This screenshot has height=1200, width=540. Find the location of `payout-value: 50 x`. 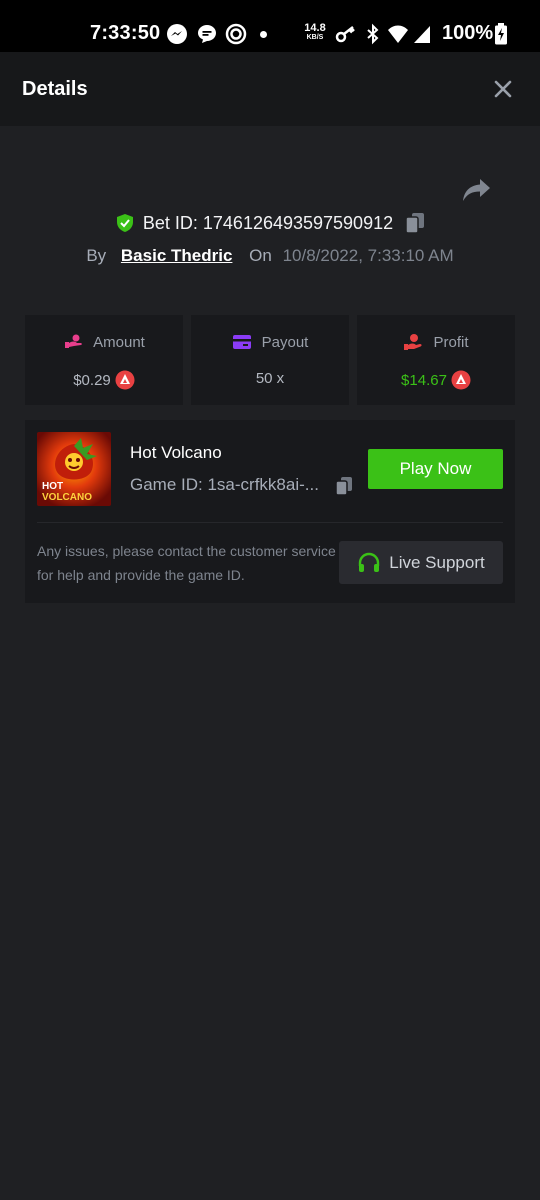

payout-value: 50 x is located at coordinates (270, 378).